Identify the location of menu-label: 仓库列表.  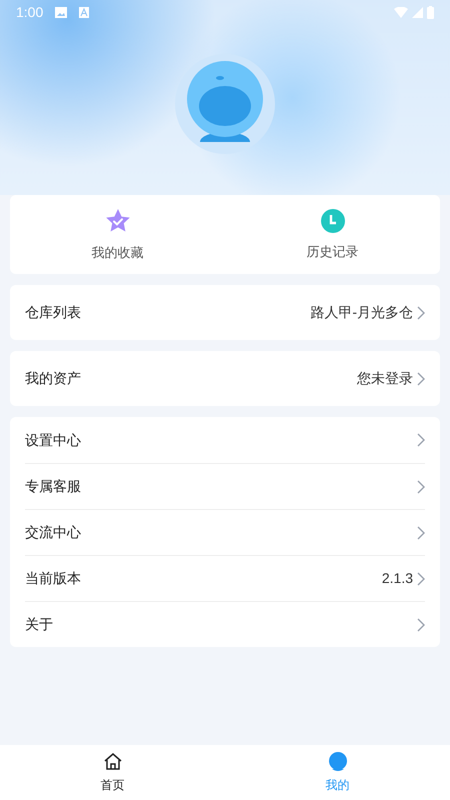
(53, 312).